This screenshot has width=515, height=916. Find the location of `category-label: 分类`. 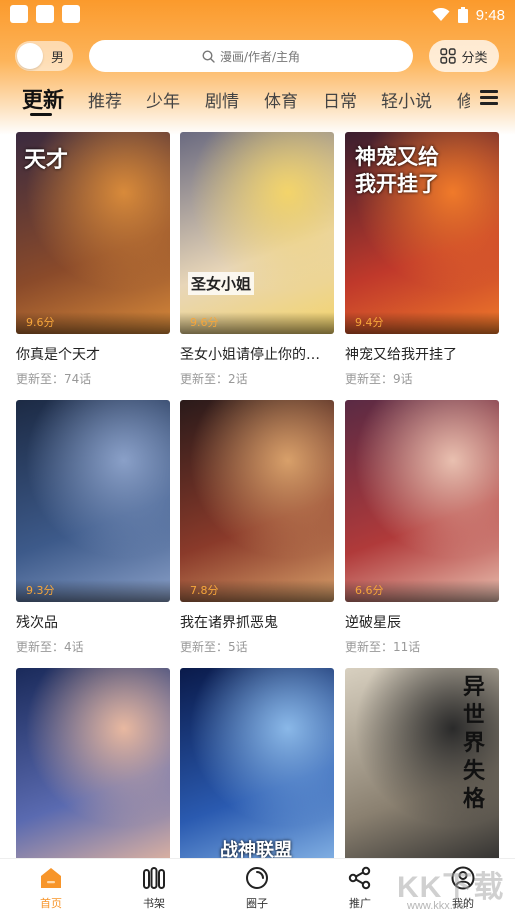

category-label: 分类 is located at coordinates (474, 58).